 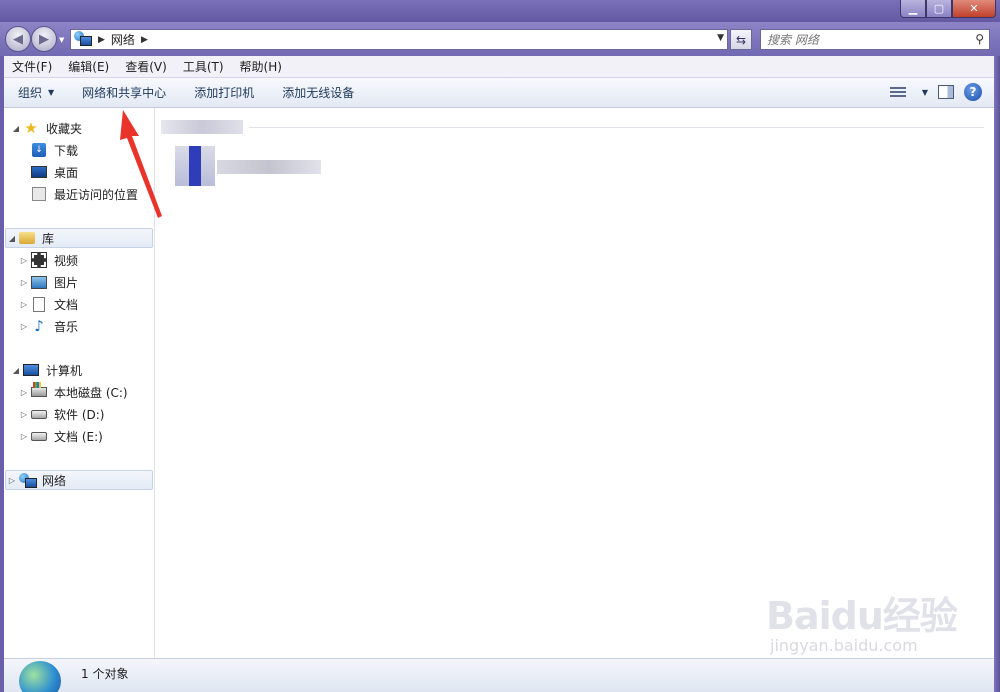 What do you see at coordinates (54, 480) in the screenshot?
I see `nav-network-label: 网络` at bounding box center [54, 480].